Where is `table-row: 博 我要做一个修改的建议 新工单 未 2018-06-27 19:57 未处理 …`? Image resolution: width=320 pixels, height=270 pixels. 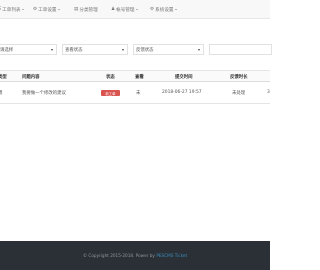
table-row: 博 我要做一个修改的建议 新工单 未 2018-06-27 19:57 未处理 … is located at coordinates (135, 93).